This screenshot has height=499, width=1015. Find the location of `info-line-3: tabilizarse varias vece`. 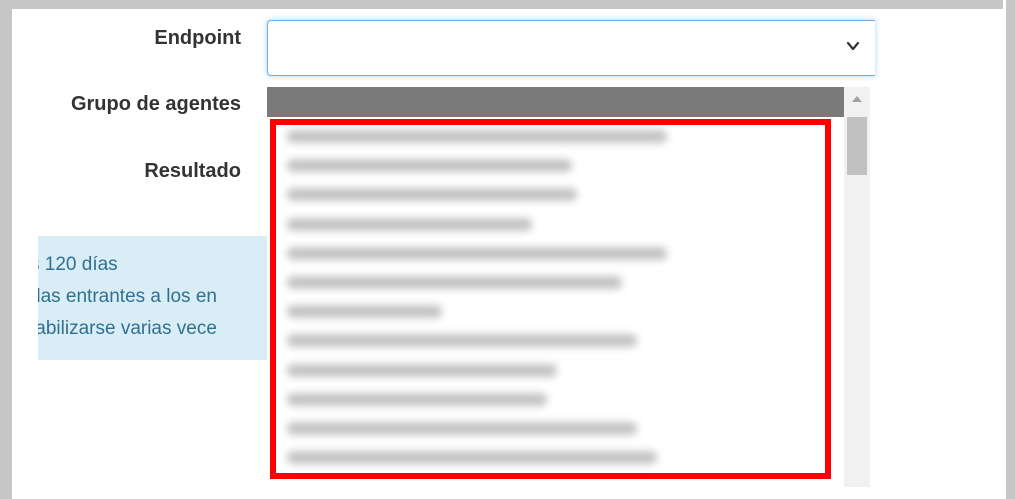

info-line-3: tabilizarse varias vece is located at coordinates (127, 328).